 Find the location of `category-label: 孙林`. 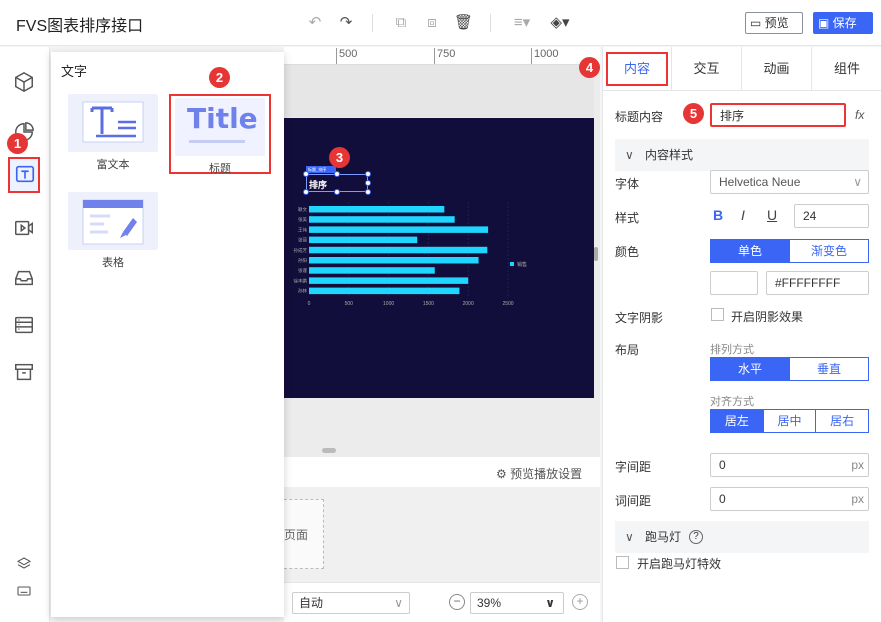

category-label: 孙林 is located at coordinates (302, 291).